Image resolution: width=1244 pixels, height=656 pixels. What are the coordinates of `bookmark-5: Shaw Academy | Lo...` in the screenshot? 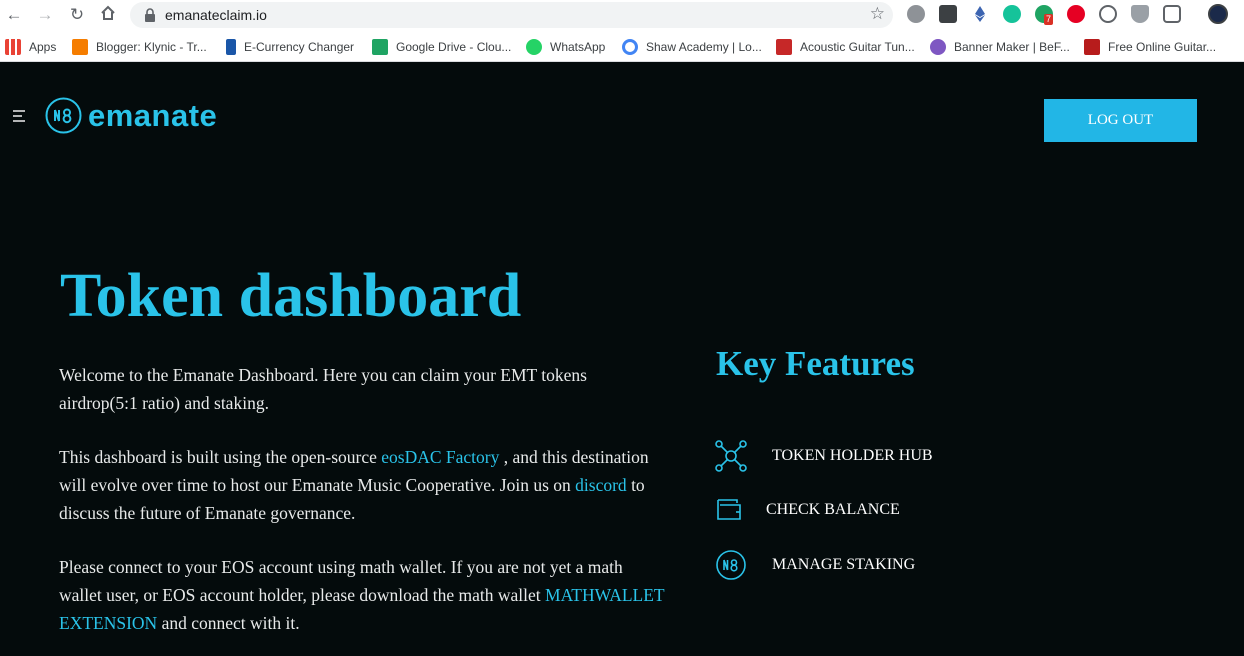 It's located at (692, 47).